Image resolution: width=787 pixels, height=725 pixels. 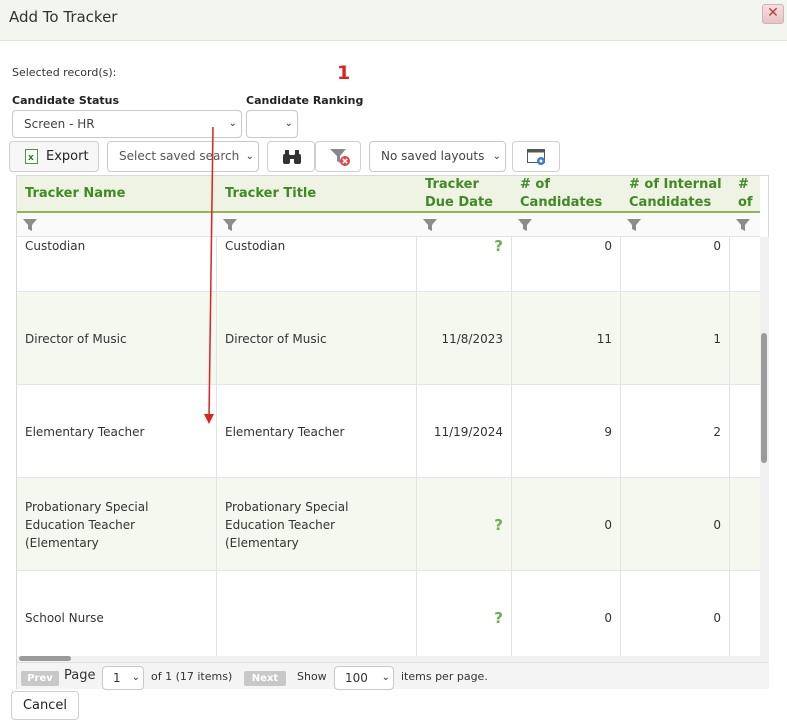 What do you see at coordinates (117, 338) in the screenshot?
I see `cell-tracker-name: Director of Music` at bounding box center [117, 338].